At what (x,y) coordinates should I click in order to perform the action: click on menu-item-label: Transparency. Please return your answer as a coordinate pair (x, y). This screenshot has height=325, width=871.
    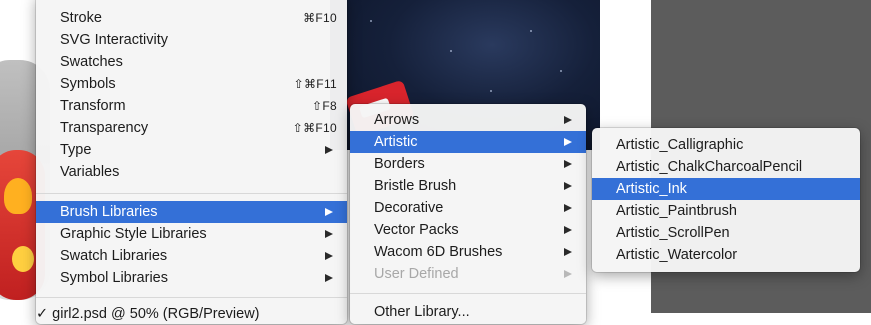
    Looking at the image, I should click on (104, 128).